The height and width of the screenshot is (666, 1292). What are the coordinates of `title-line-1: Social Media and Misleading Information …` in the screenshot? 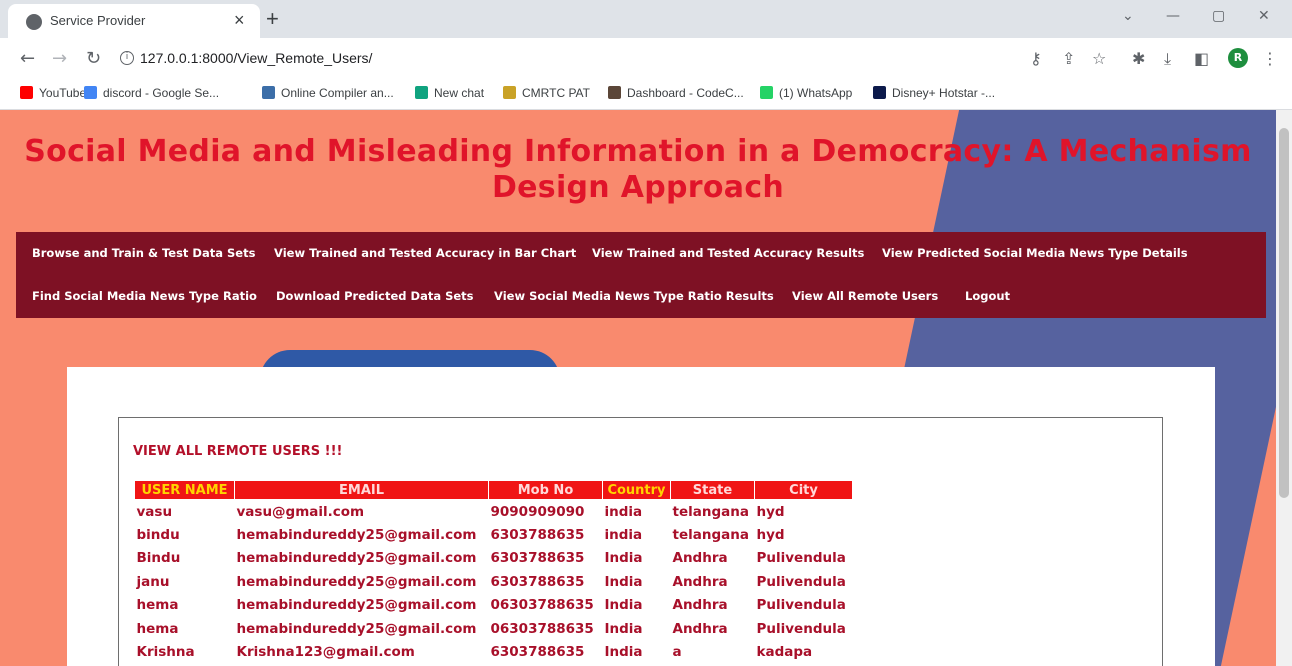 It's located at (638, 151).